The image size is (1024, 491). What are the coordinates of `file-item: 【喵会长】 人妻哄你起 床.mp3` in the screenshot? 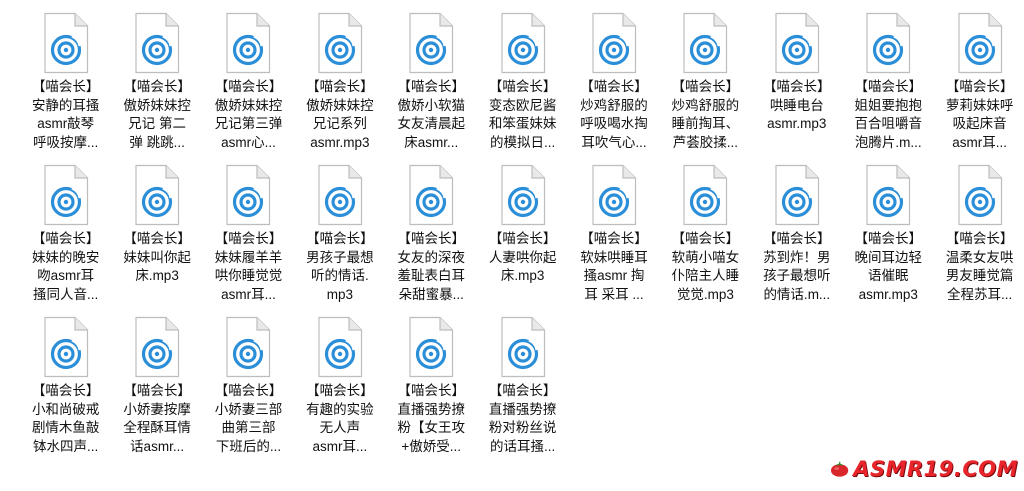 It's located at (522, 236).